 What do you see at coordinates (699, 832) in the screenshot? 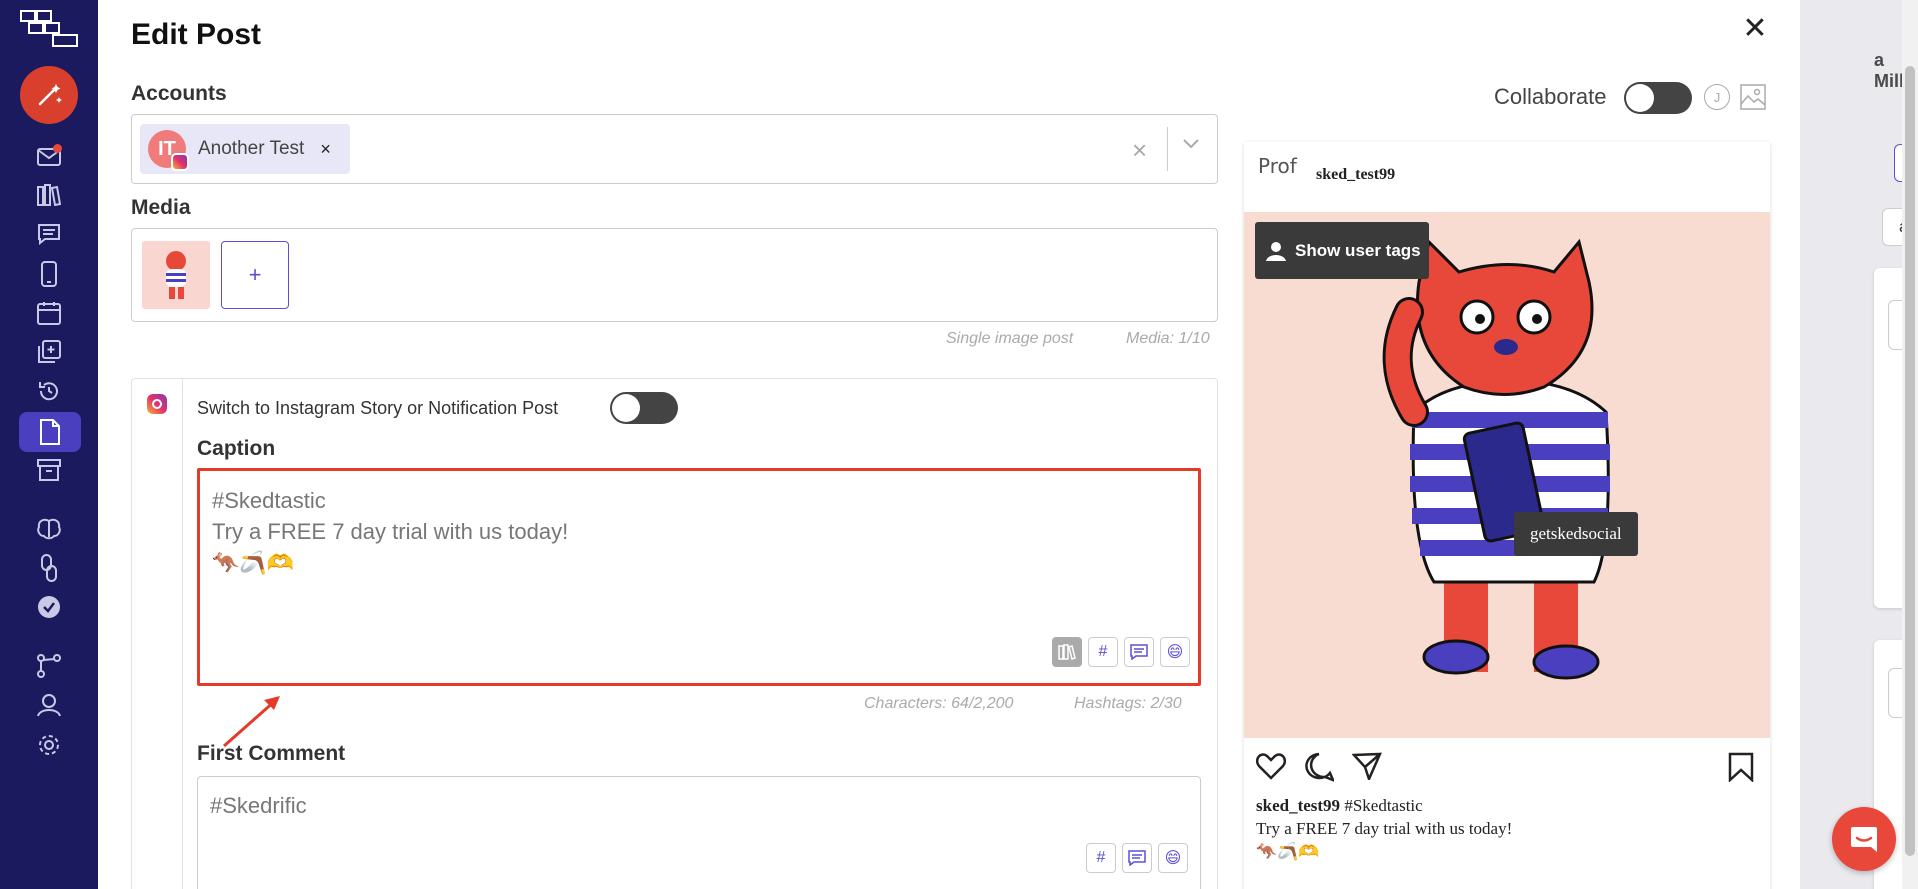
I see `first-comment-input: #Skedrific # 😄` at bounding box center [699, 832].